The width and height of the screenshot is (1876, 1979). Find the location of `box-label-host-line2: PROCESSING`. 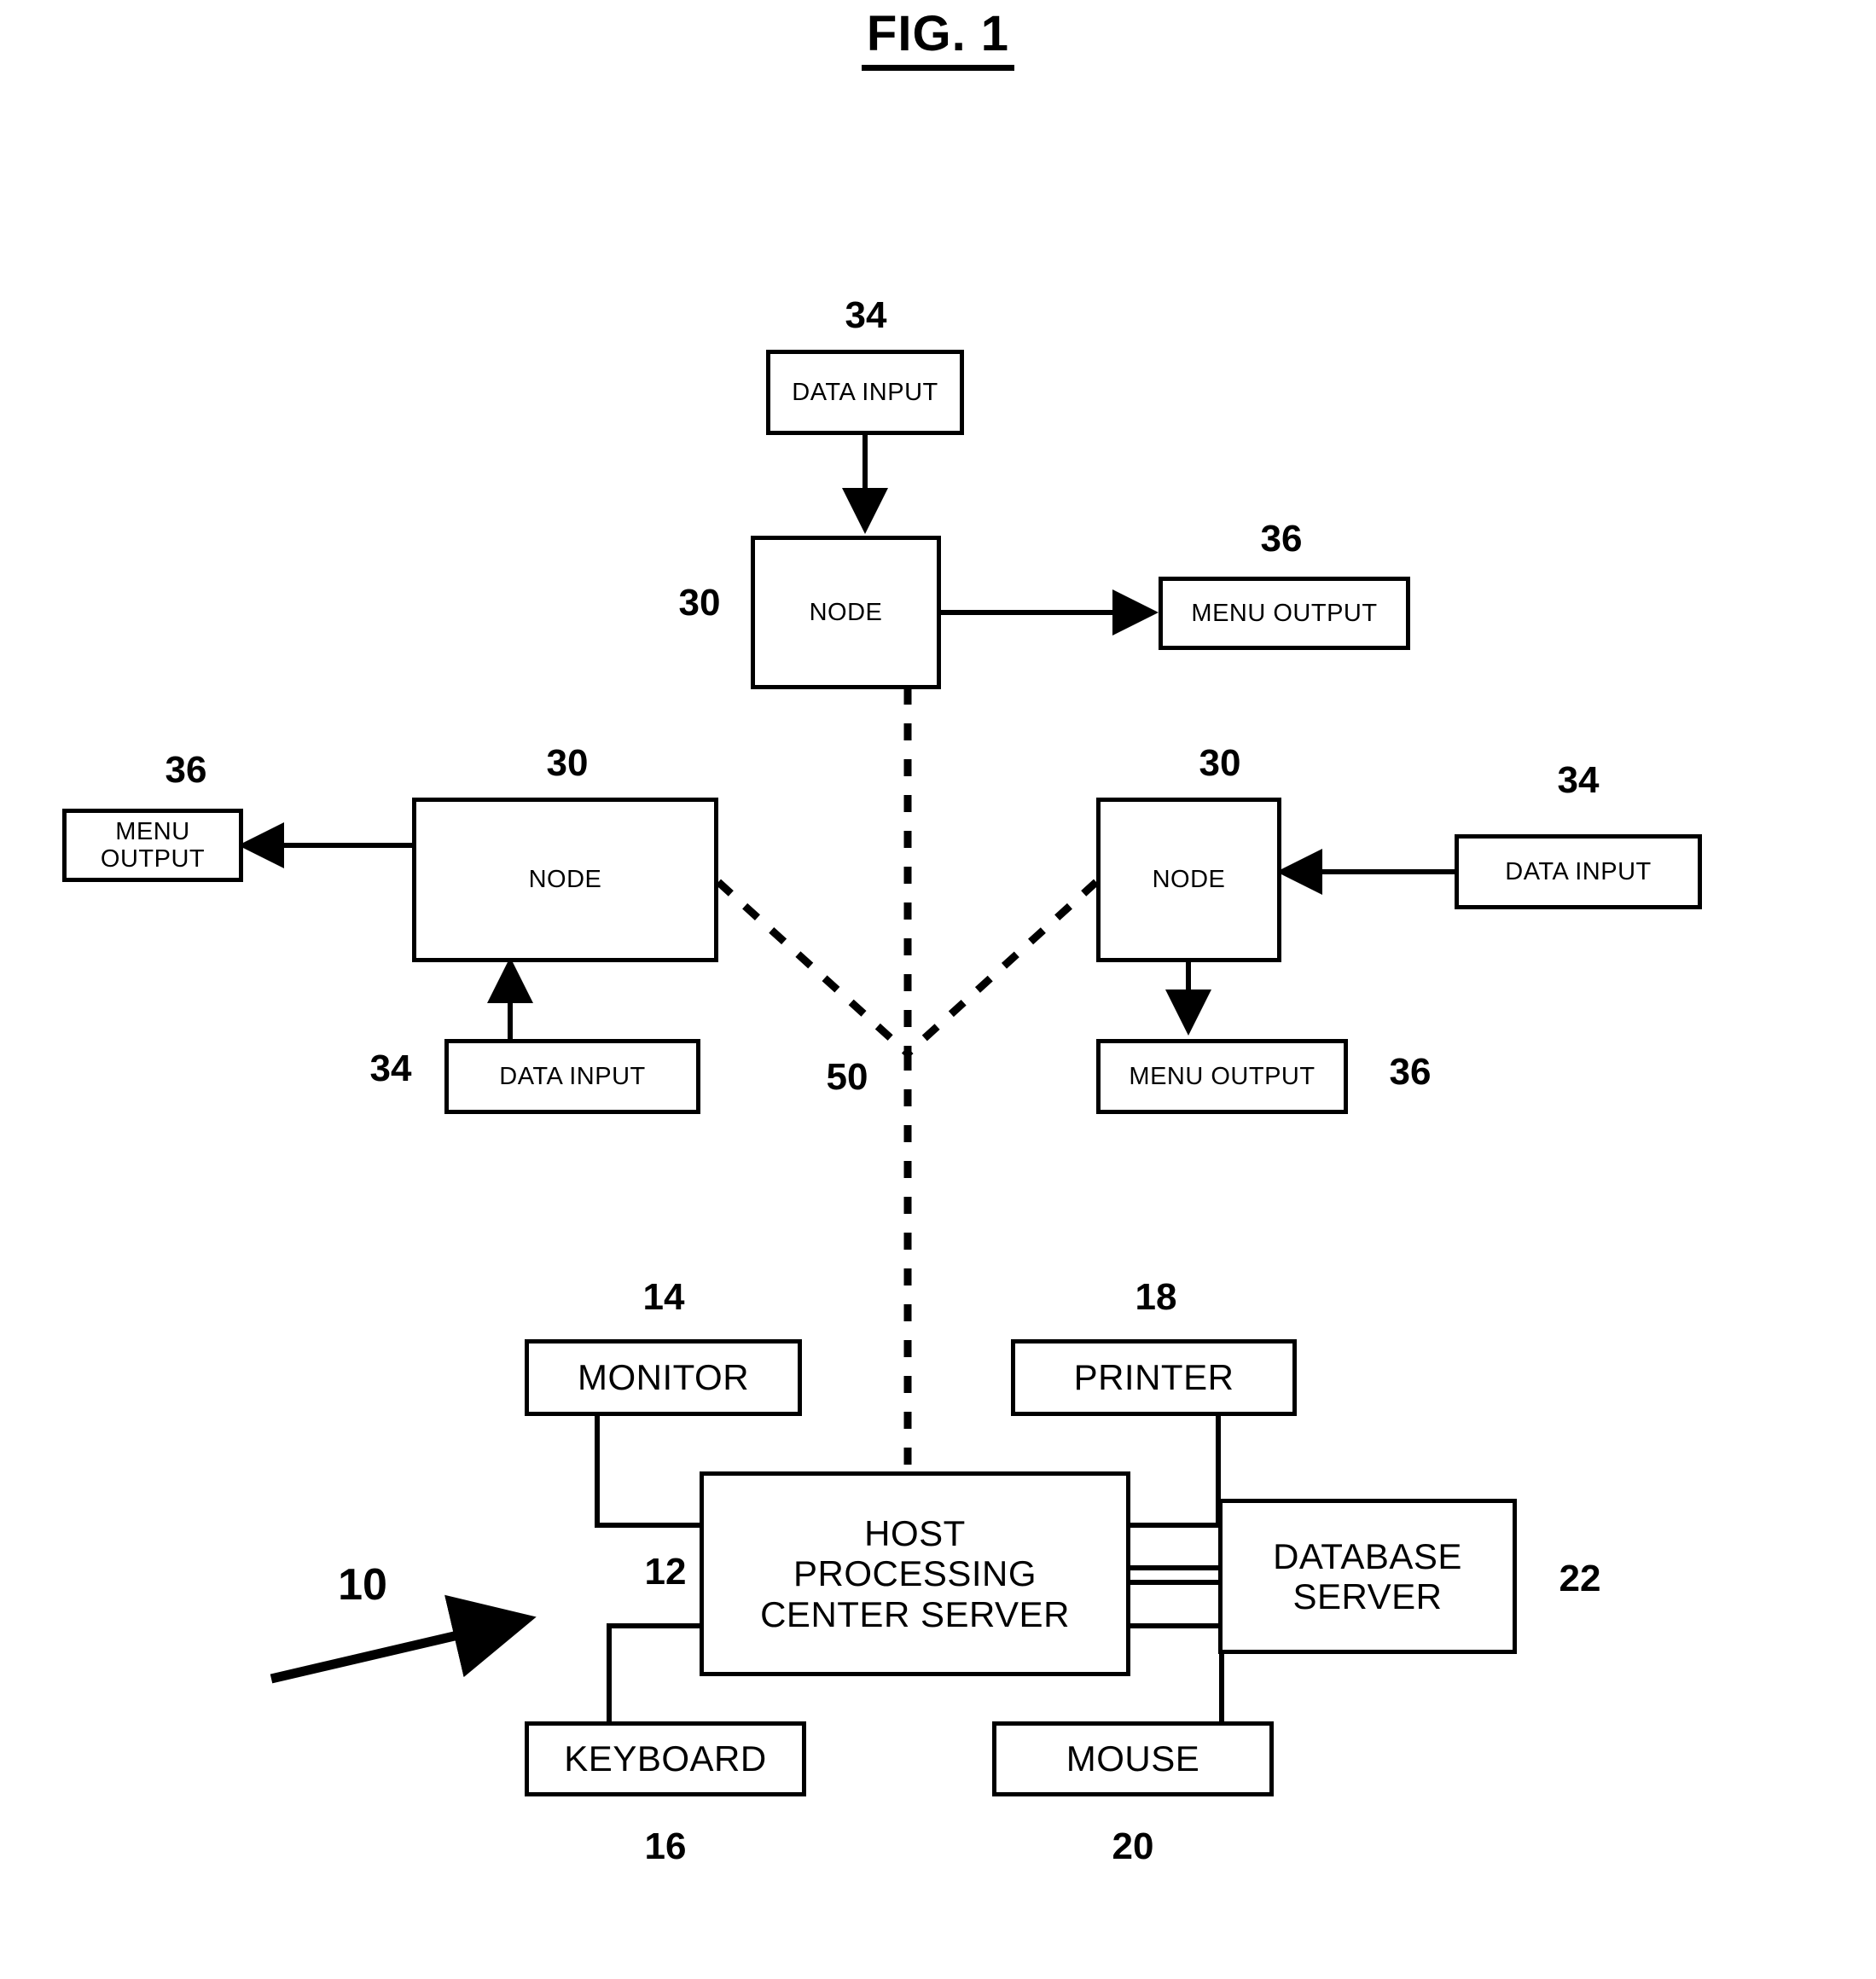

box-label-host-line2: PROCESSING is located at coordinates (915, 1573).